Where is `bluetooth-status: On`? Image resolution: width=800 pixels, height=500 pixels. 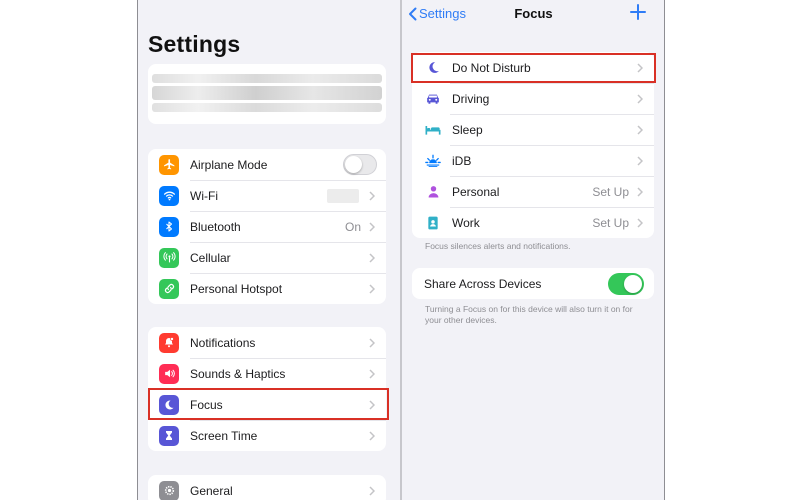
bluetooth-status: On is located at coordinates (352, 226).